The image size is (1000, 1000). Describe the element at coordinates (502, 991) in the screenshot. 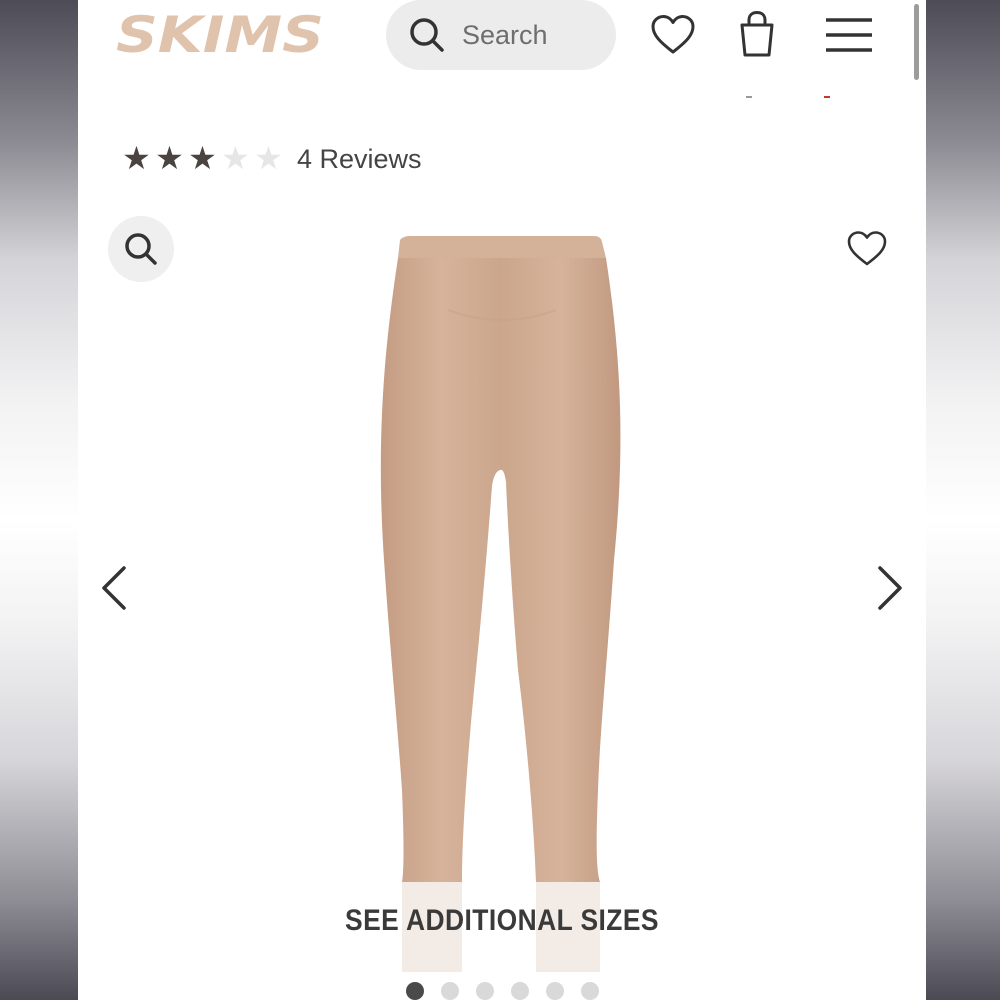

I see `carousel-pagination` at that location.